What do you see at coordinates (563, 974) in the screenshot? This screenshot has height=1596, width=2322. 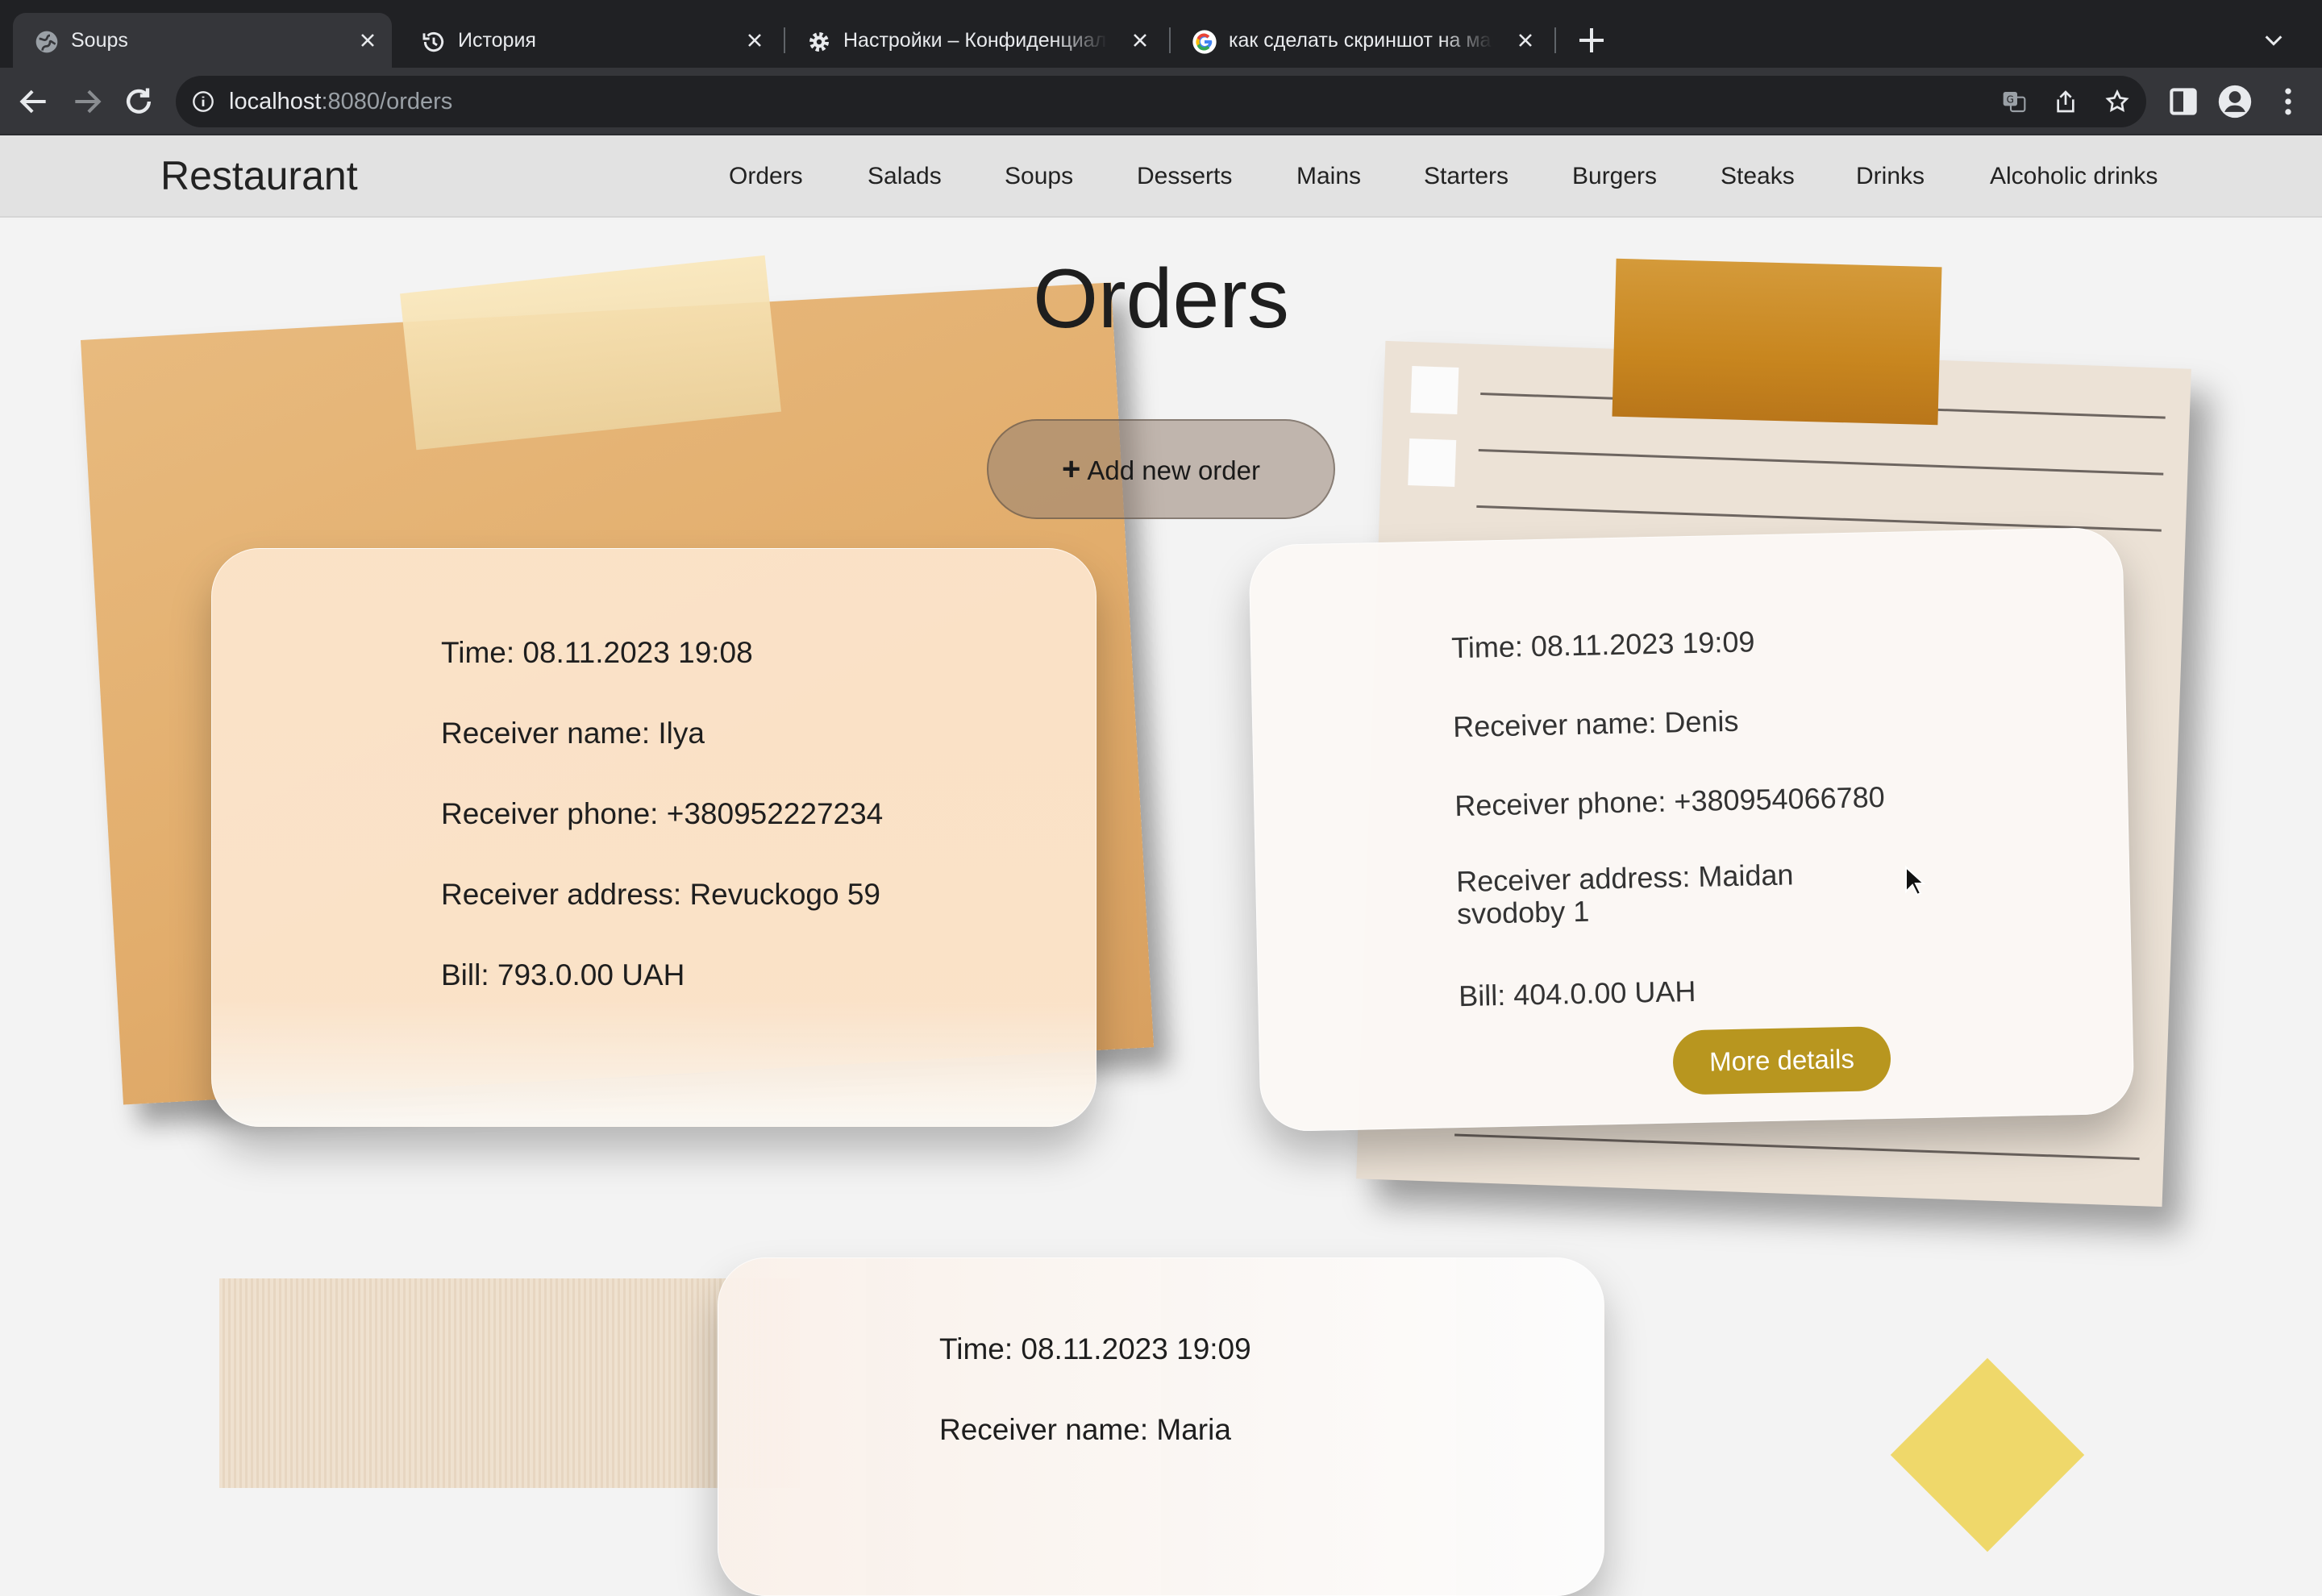 I see `order-bill: Bill: 793.0.00 UAH` at bounding box center [563, 974].